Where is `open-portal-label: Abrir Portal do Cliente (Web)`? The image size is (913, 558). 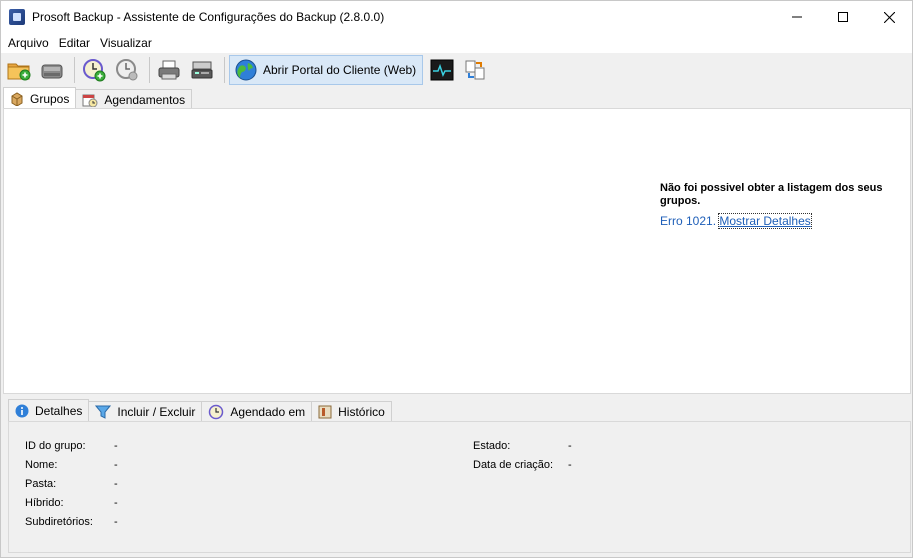
open-portal-label: Abrir Portal do Cliente (Web) is located at coordinates (340, 70).